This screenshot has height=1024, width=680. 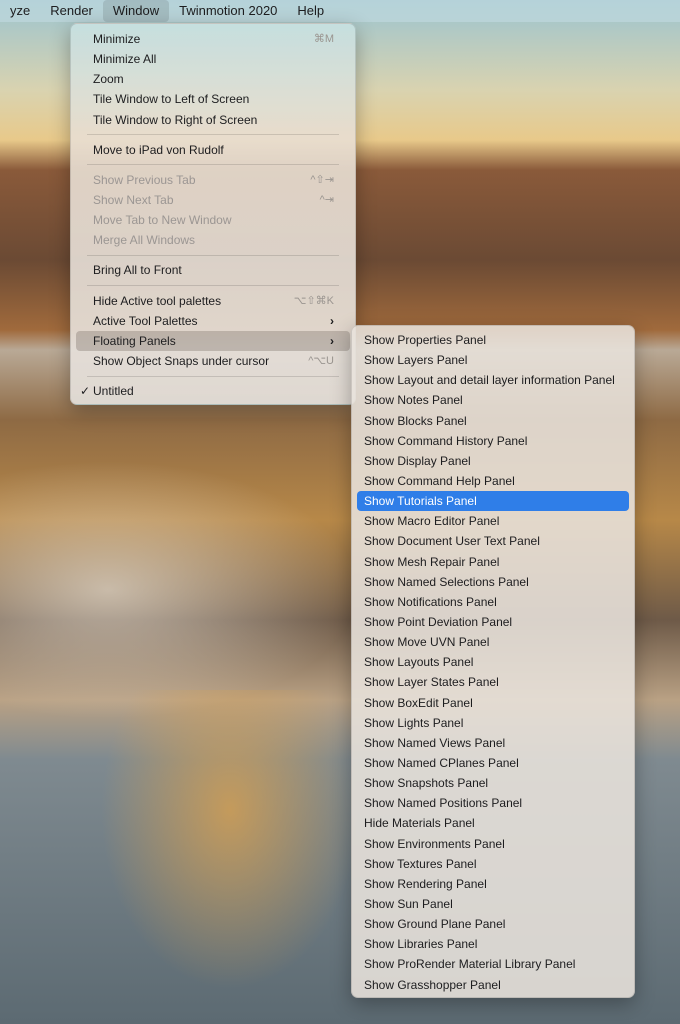 What do you see at coordinates (493, 340) in the screenshot?
I see `submenu-item-show-properties-panel: Show Properties Panel` at bounding box center [493, 340].